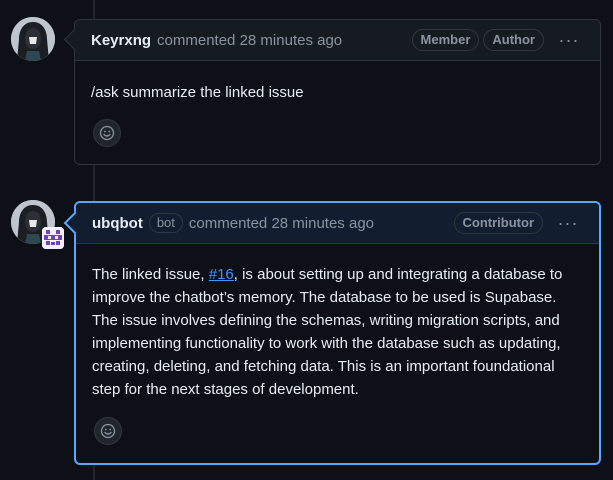  I want to click on contributor-badge: Contributor, so click(498, 223).